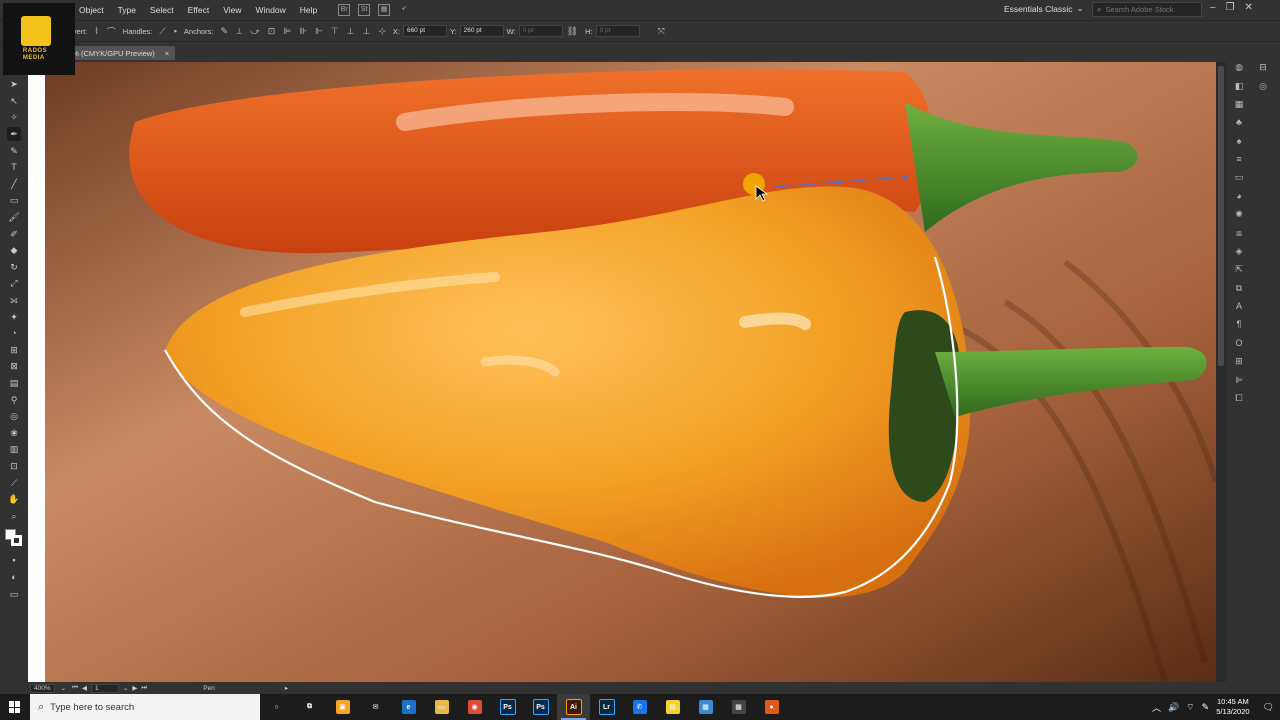  I want to click on show-handles-icon: ⟋, so click(162, 31).